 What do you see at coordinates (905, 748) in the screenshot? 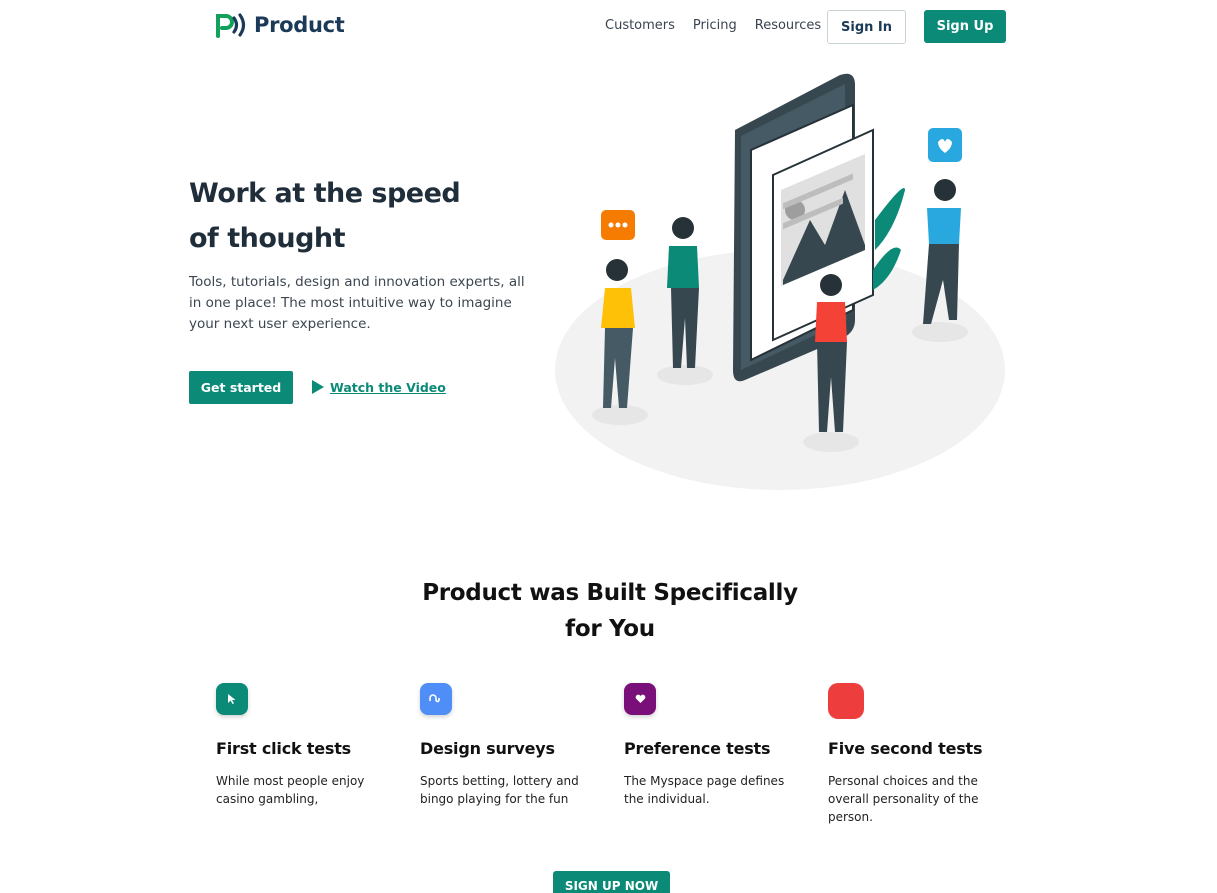
I see `feature-title: Five second tests` at bounding box center [905, 748].